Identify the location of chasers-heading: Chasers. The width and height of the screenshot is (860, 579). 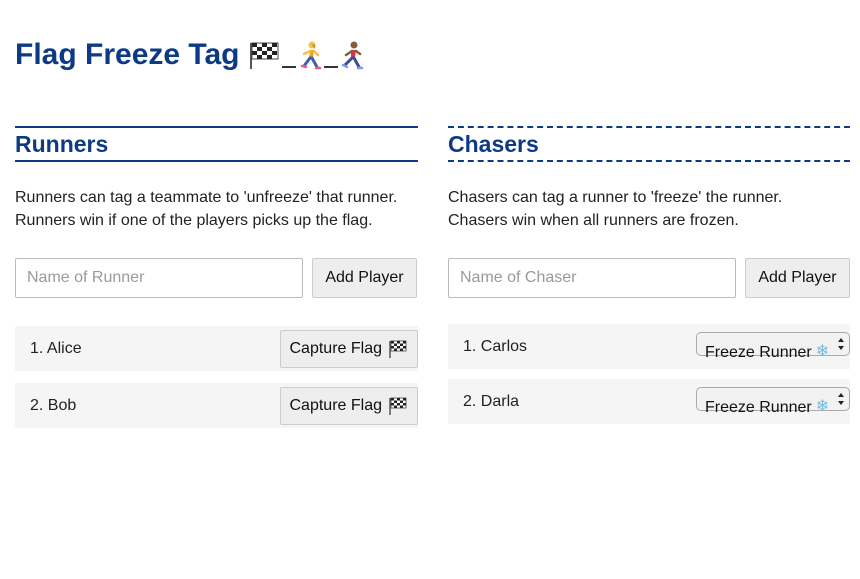
(493, 143).